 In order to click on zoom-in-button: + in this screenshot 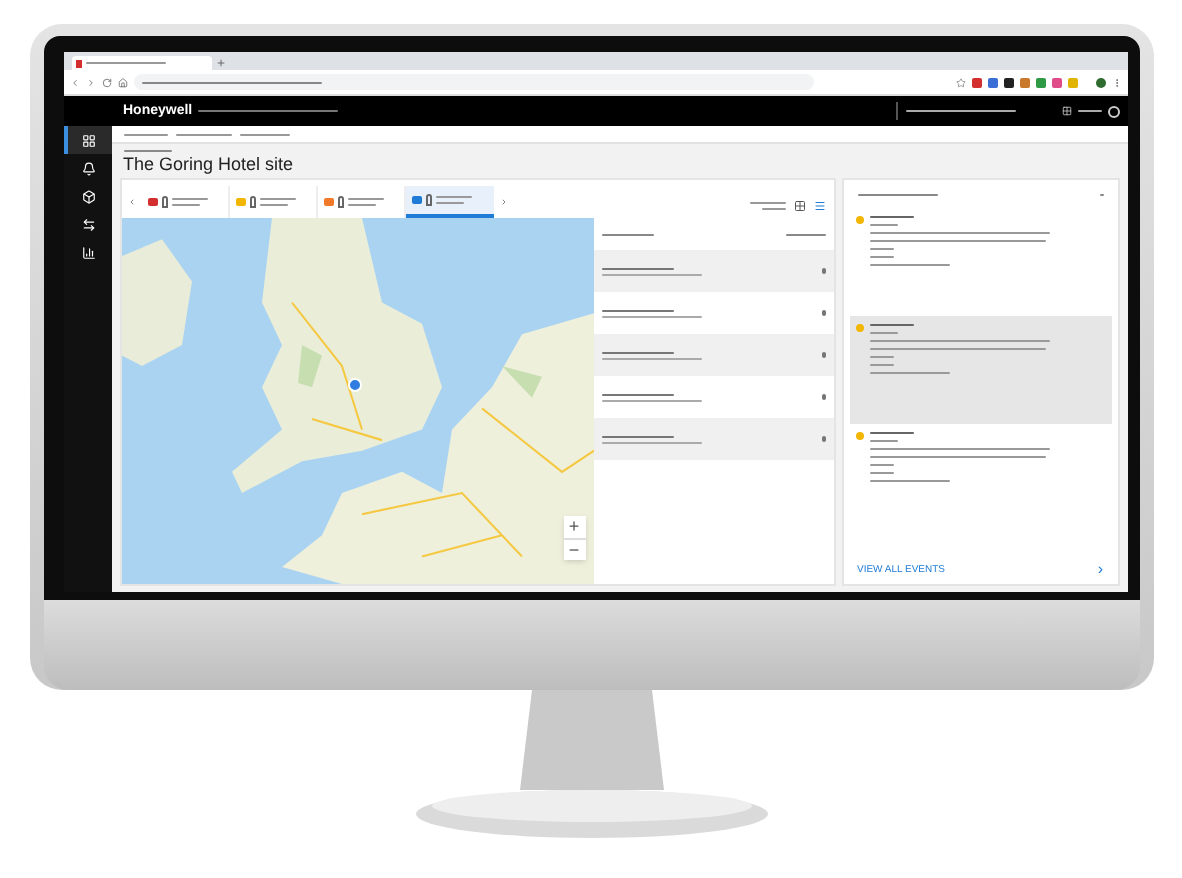, I will do `click(574, 527)`.